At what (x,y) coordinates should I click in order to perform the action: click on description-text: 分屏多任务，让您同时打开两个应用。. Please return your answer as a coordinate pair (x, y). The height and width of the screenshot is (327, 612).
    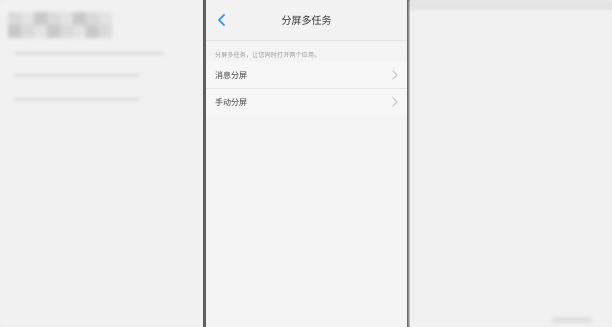
    Looking at the image, I should click on (268, 55).